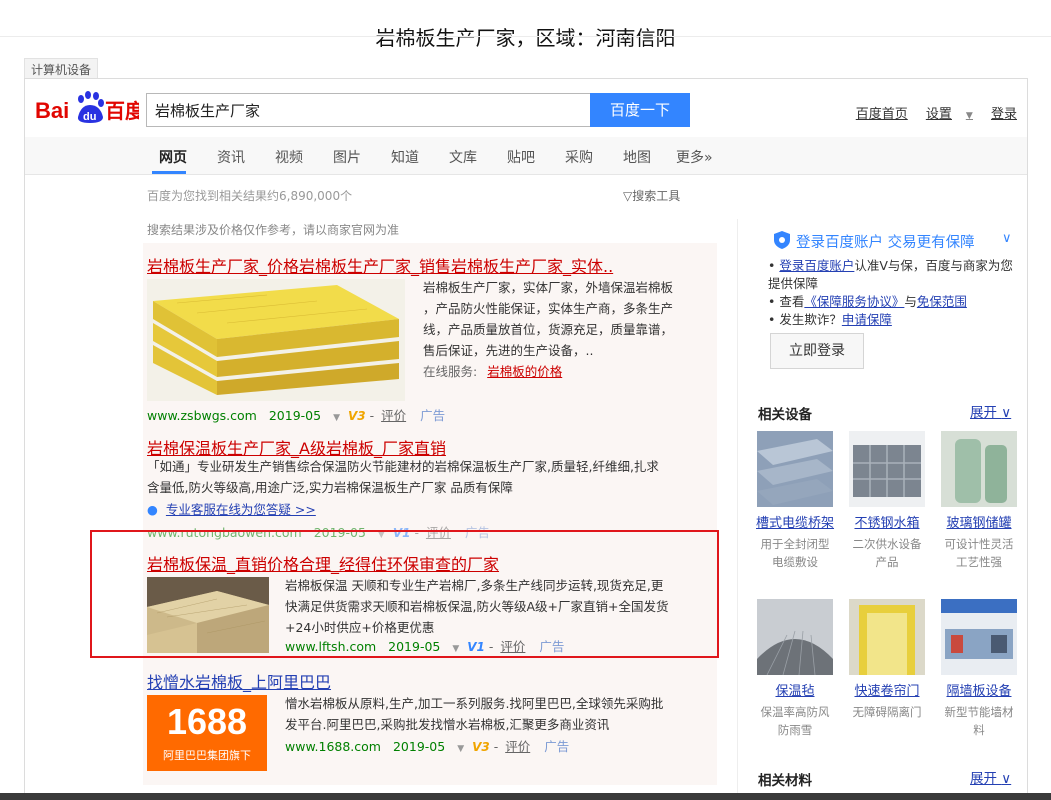  I want to click on equipment-desc: 无障碍隔离门, so click(887, 712).